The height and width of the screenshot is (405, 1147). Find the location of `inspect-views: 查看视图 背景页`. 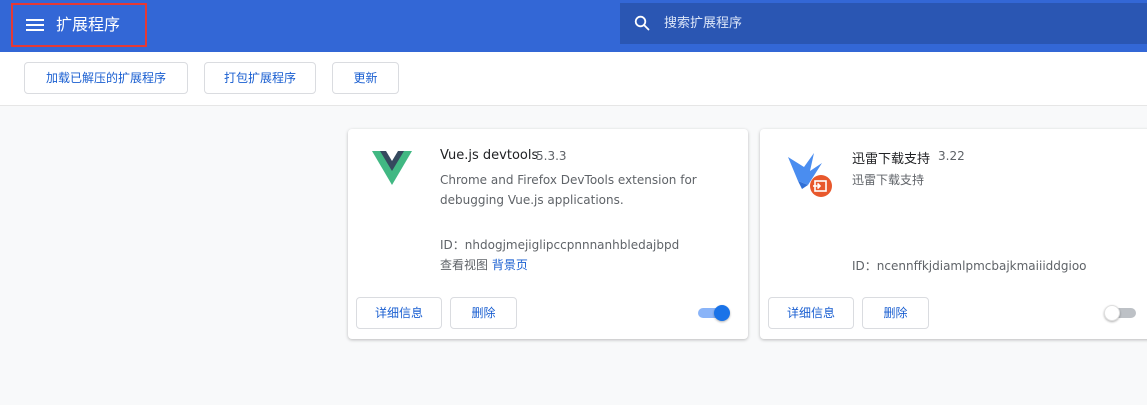

inspect-views: 查看视图 背景页 is located at coordinates (484, 264).